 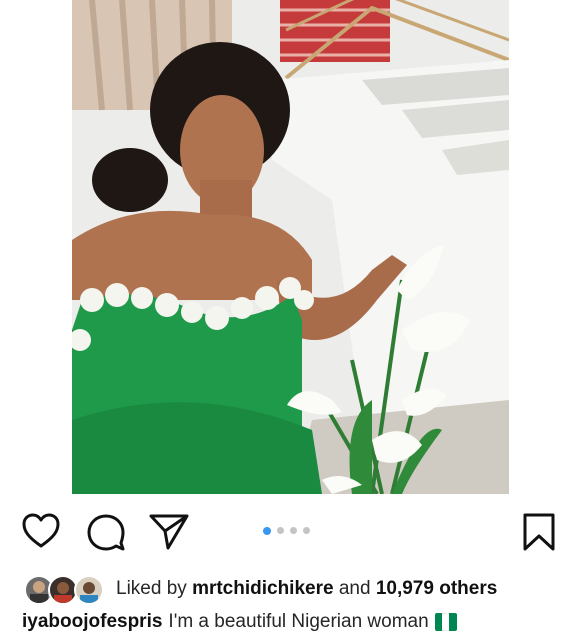 I want to click on caption-username-link: iyaboojofespris, so click(x=92, y=622).